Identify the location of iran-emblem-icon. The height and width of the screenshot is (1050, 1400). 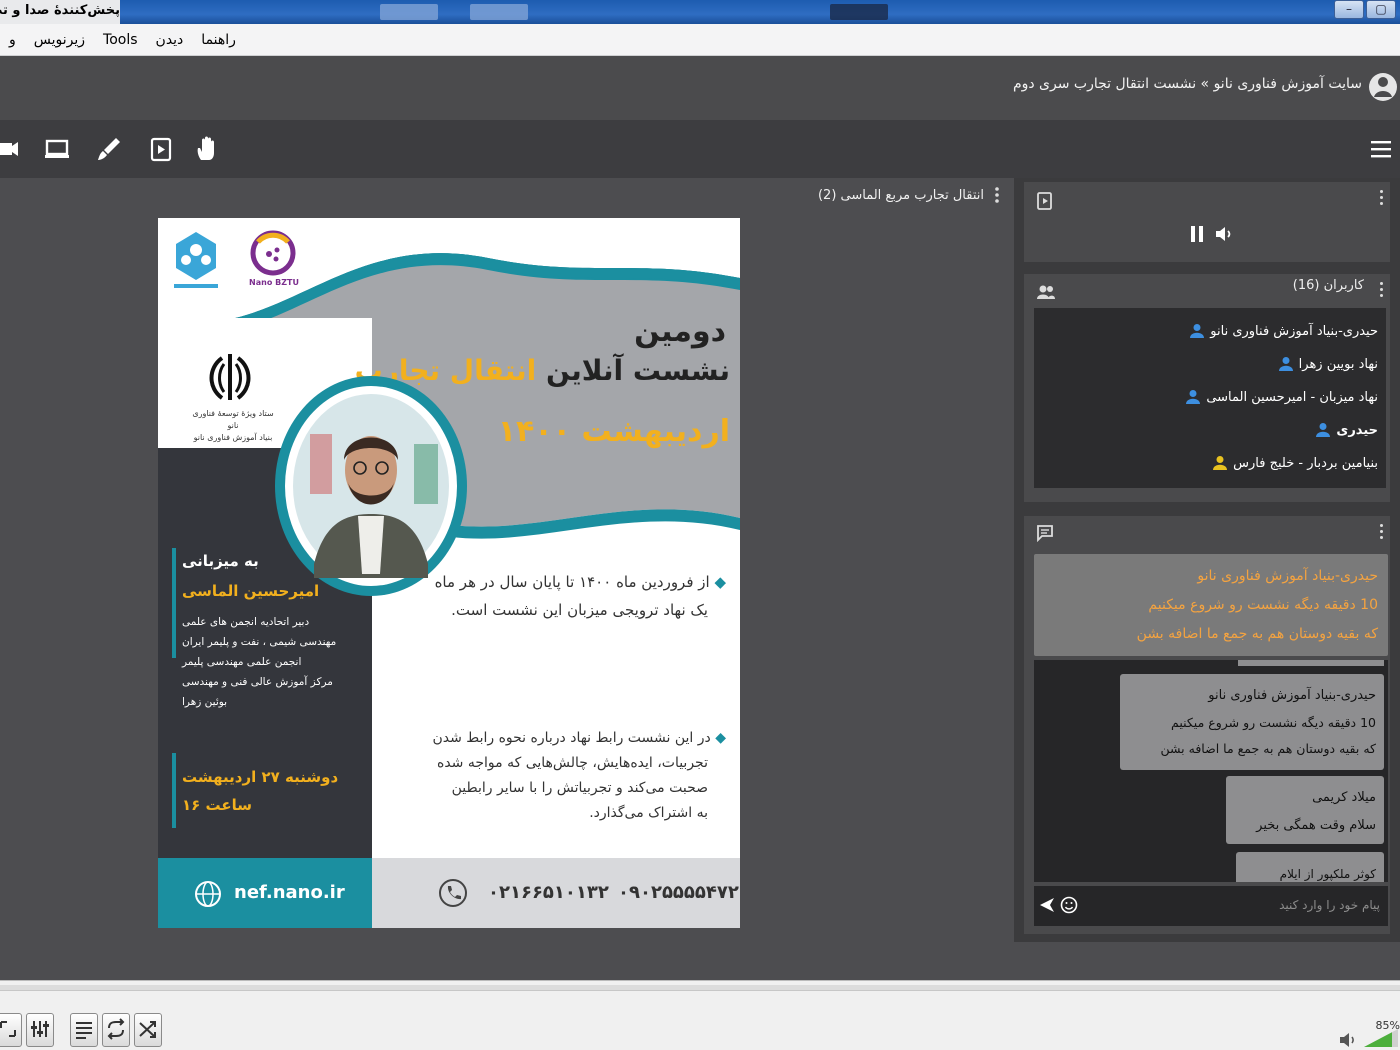
(230, 377).